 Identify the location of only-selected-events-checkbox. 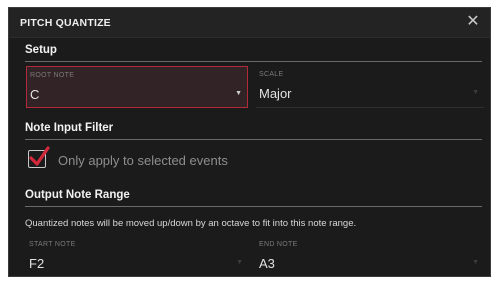
(39, 157).